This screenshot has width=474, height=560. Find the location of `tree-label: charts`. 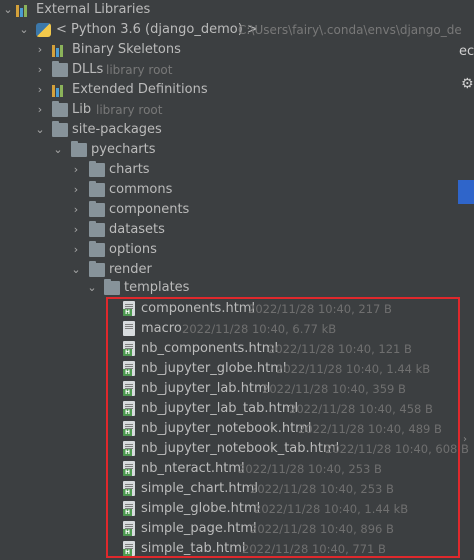

tree-label: charts is located at coordinates (129, 169).